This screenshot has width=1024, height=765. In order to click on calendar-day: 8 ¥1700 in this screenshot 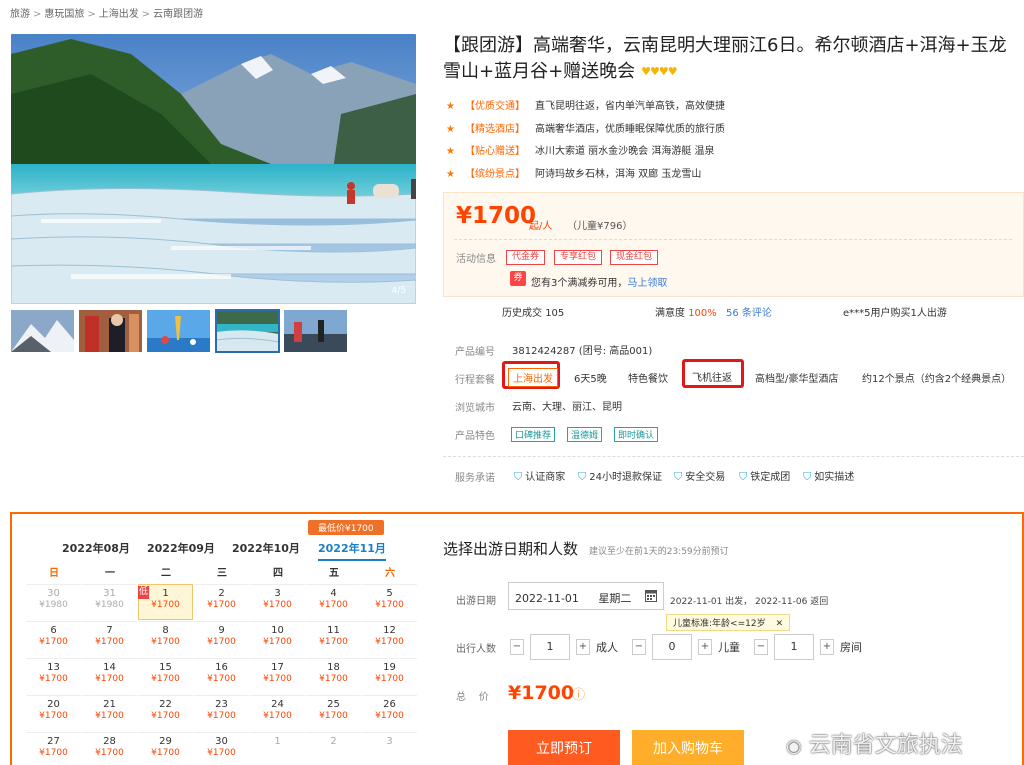, I will do `click(165, 639)`.